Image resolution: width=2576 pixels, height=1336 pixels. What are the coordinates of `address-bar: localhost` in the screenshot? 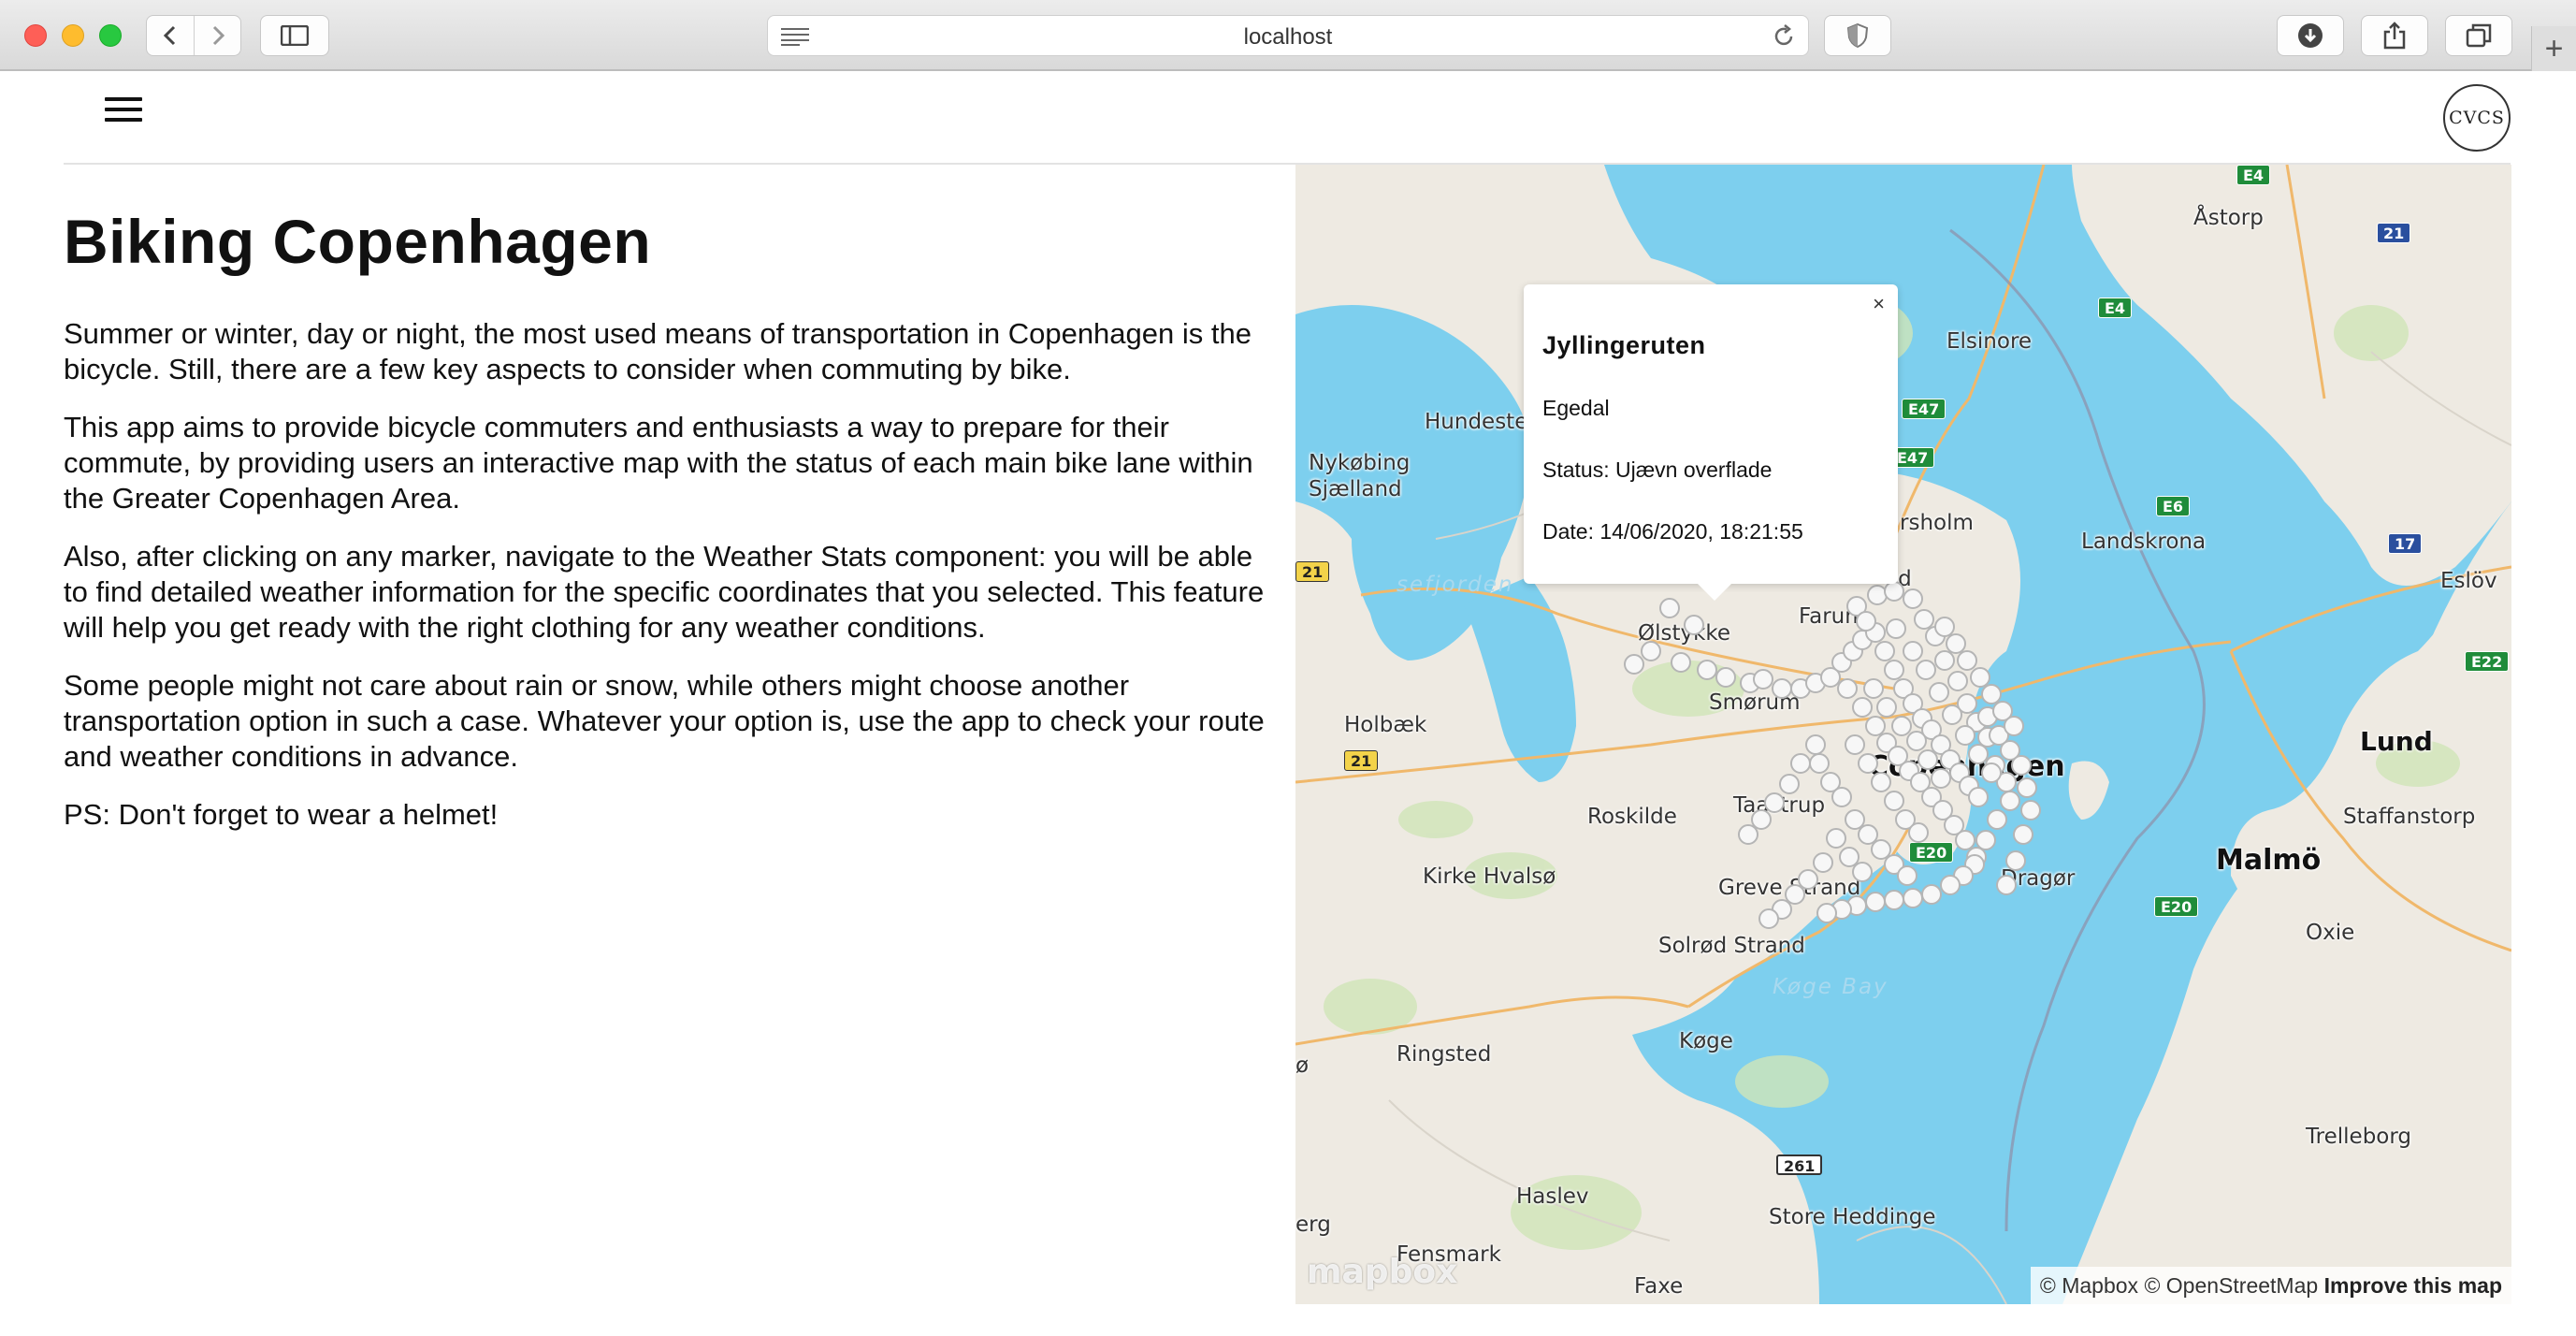 It's located at (1288, 35).